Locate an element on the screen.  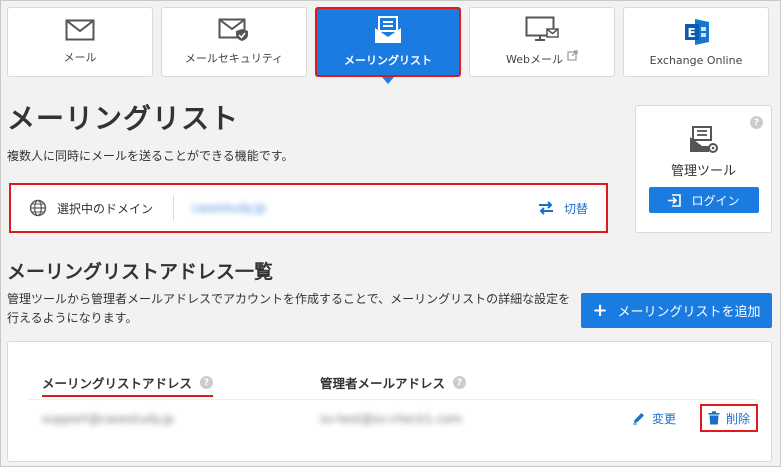
external-link-icon is located at coordinates (572, 55).